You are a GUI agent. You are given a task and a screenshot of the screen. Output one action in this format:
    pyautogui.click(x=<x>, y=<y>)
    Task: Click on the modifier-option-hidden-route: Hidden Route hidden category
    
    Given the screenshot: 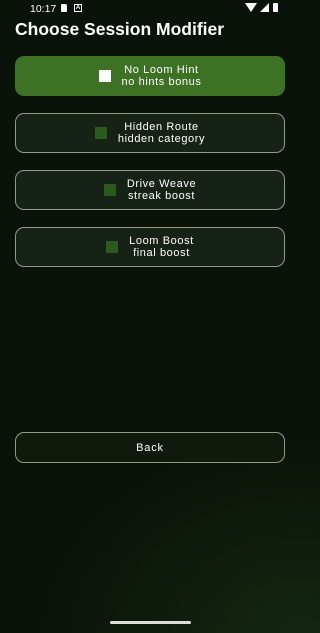 What is the action you would take?
    pyautogui.click(x=150, y=133)
    